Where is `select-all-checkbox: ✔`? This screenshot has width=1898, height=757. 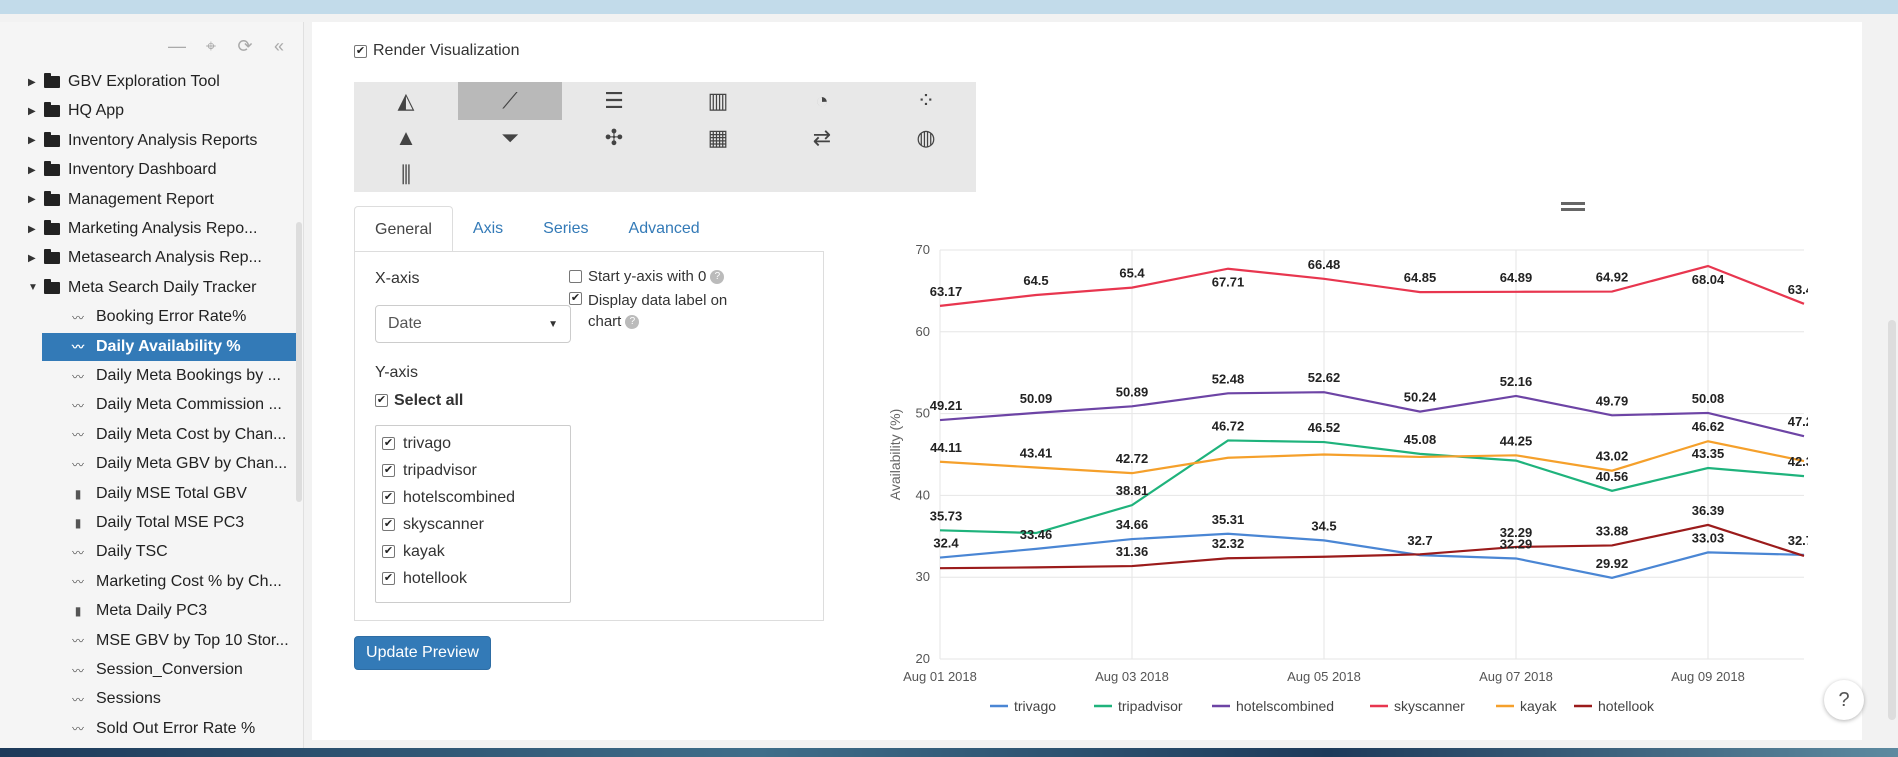
select-all-checkbox: ✔ is located at coordinates (381, 400).